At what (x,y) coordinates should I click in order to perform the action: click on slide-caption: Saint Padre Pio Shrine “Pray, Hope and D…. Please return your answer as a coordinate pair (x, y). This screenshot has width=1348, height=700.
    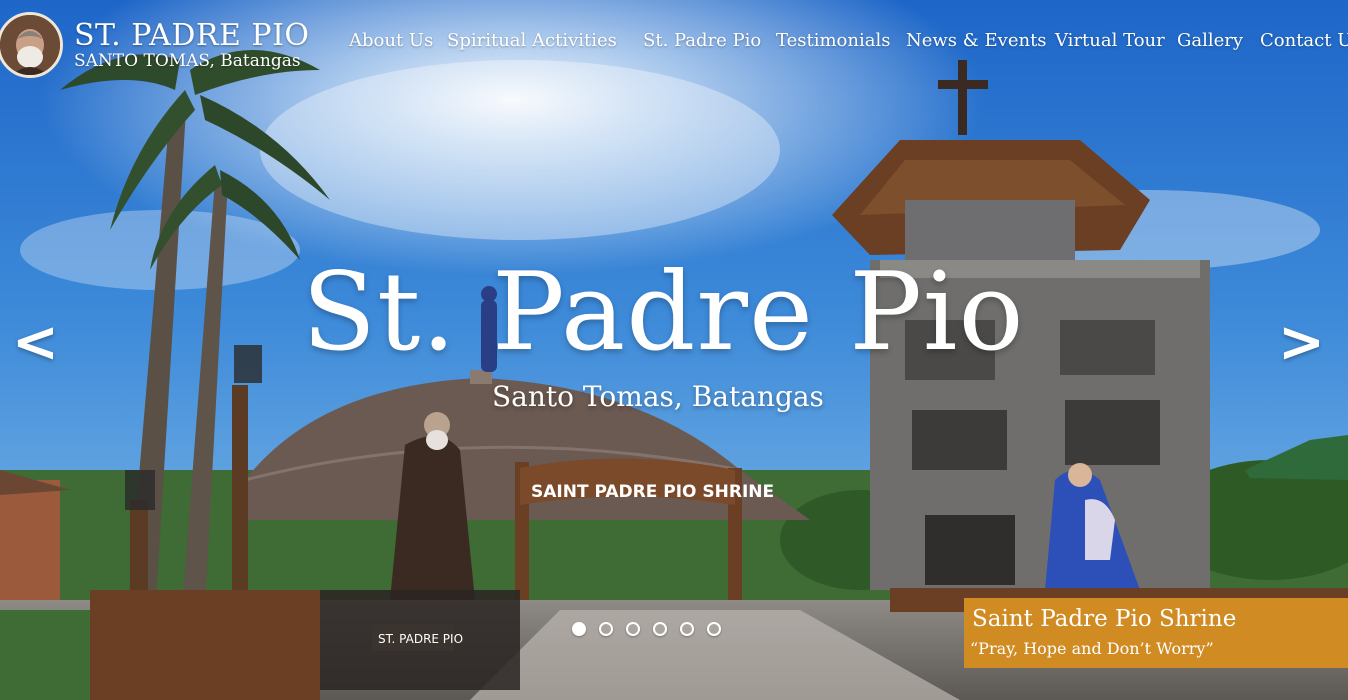
    Looking at the image, I should click on (1156, 633).